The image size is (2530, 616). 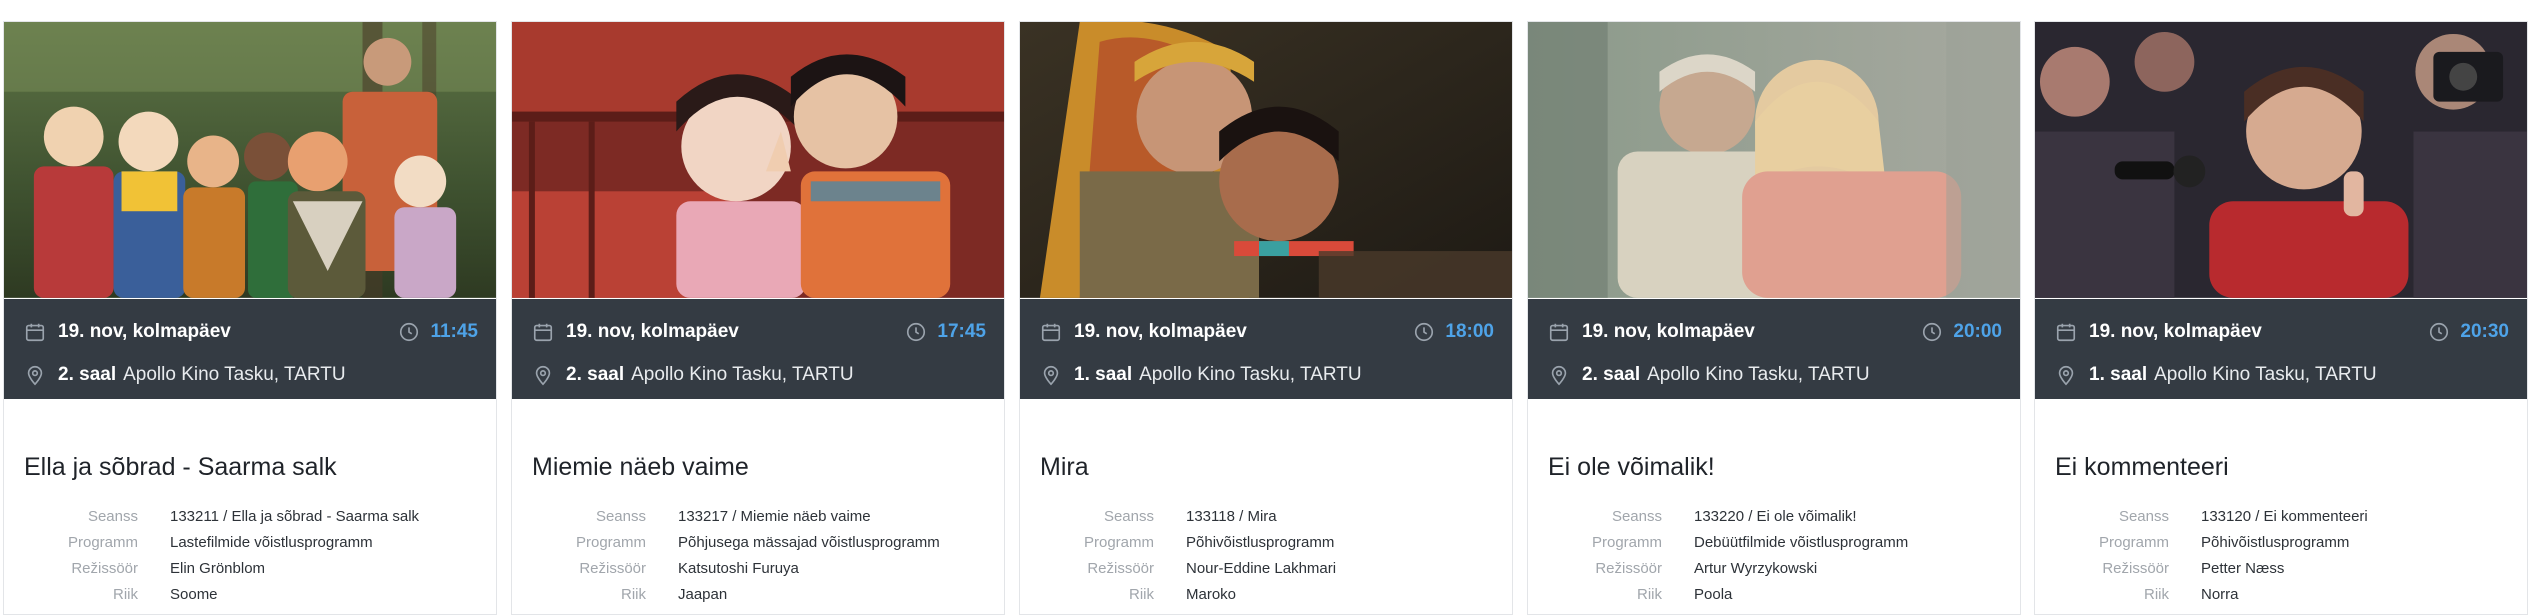 What do you see at coordinates (2220, 594) in the screenshot?
I see `country-value: Norra` at bounding box center [2220, 594].